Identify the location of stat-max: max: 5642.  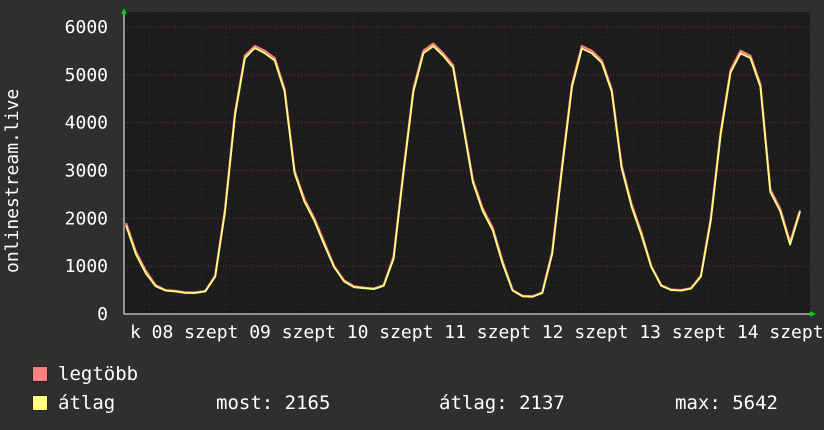
(726, 403).